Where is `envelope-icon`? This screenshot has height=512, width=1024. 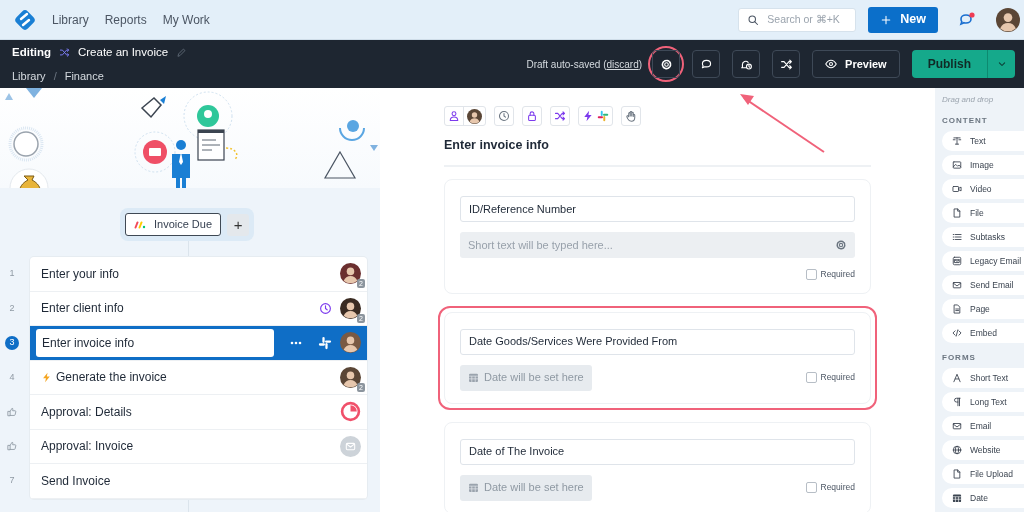
envelope-icon is located at coordinates (957, 285).